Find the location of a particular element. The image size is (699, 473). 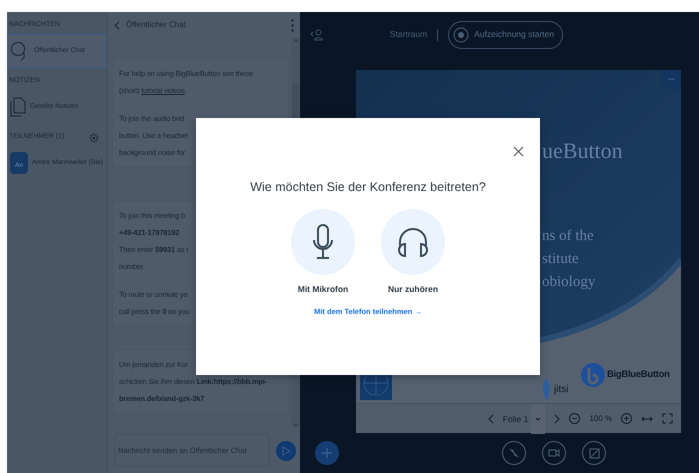

settings-icon is located at coordinates (94, 137).